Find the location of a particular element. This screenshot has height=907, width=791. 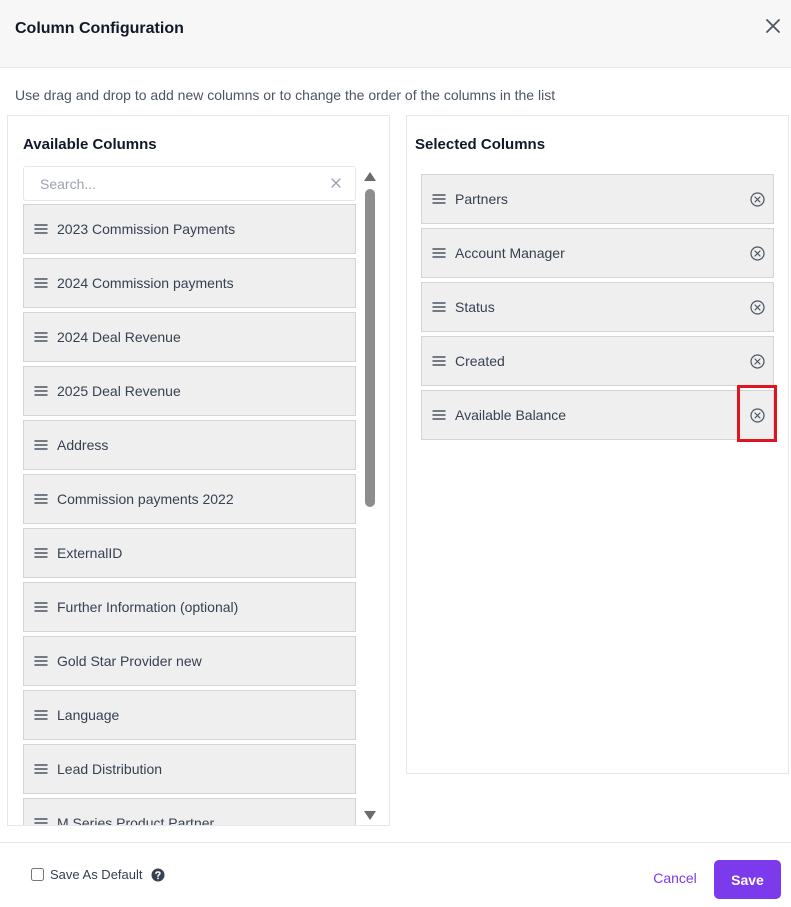

selected-columns-heading: Selected Columns is located at coordinates (480, 144).